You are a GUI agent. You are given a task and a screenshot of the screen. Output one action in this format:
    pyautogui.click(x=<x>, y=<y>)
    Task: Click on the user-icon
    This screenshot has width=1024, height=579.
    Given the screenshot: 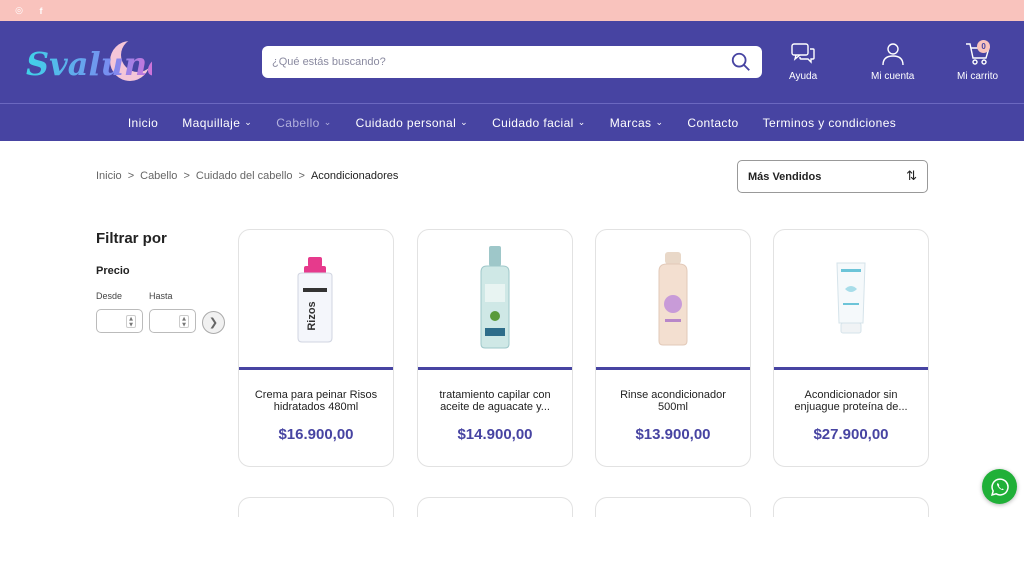 What is the action you would take?
    pyautogui.click(x=892, y=54)
    